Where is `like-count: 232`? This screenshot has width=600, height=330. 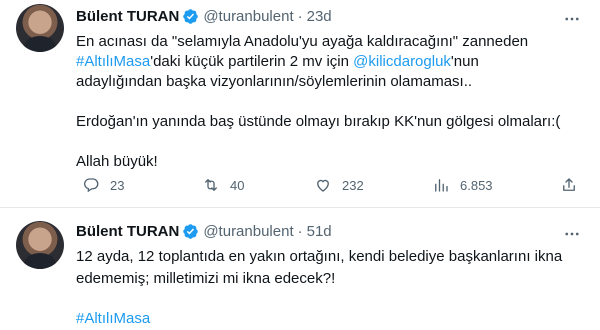 like-count: 232 is located at coordinates (353, 185).